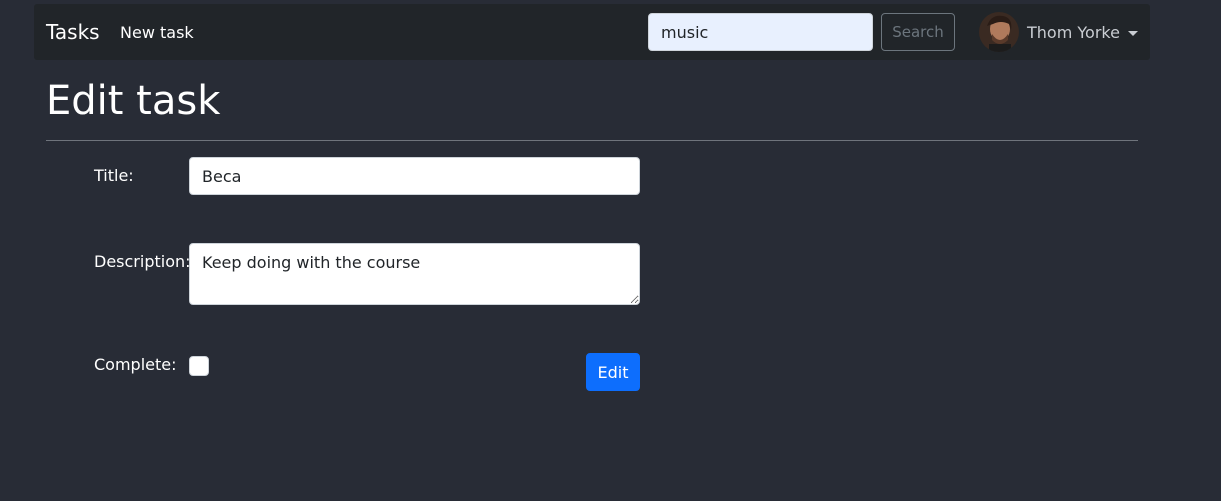 The image size is (1221, 501). What do you see at coordinates (135, 364) in the screenshot?
I see `complete-label: Complete:` at bounding box center [135, 364].